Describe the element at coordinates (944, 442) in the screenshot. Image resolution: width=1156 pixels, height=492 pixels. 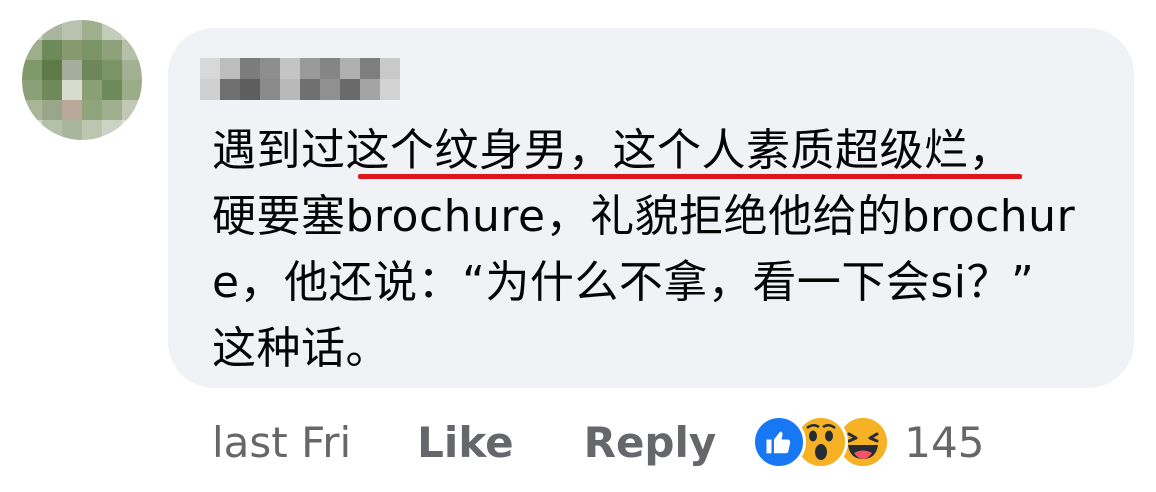
I see `reaction-count: 145` at that location.